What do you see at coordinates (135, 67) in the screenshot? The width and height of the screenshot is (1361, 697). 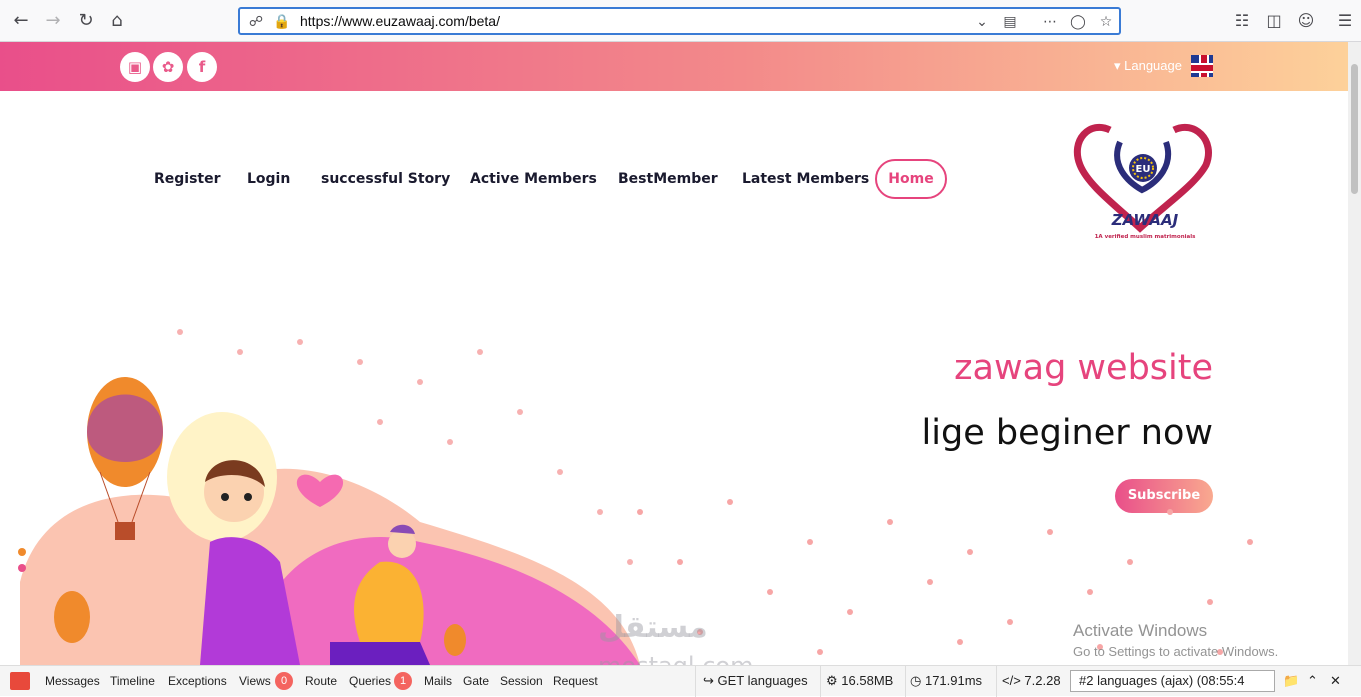 I see `instagram-icon: ▣` at bounding box center [135, 67].